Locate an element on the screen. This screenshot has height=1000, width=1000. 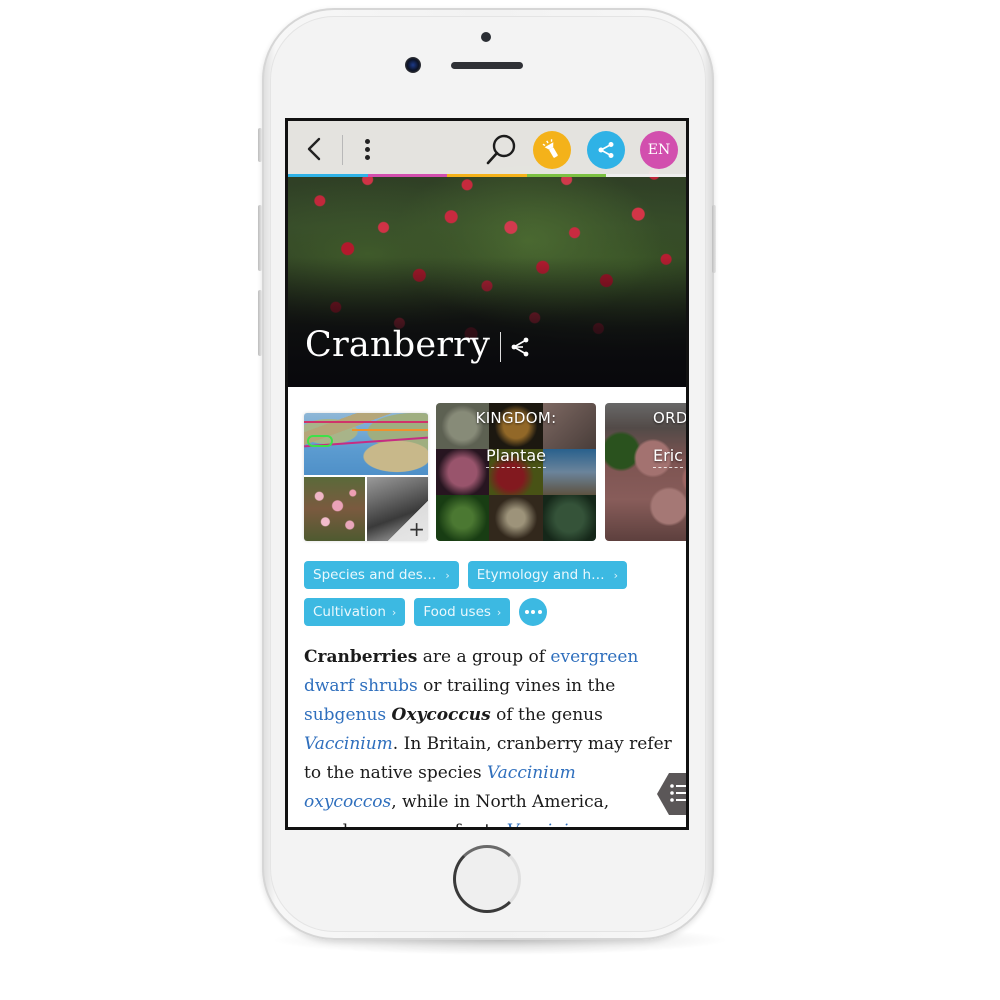
title-divider is located at coordinates (501, 347).